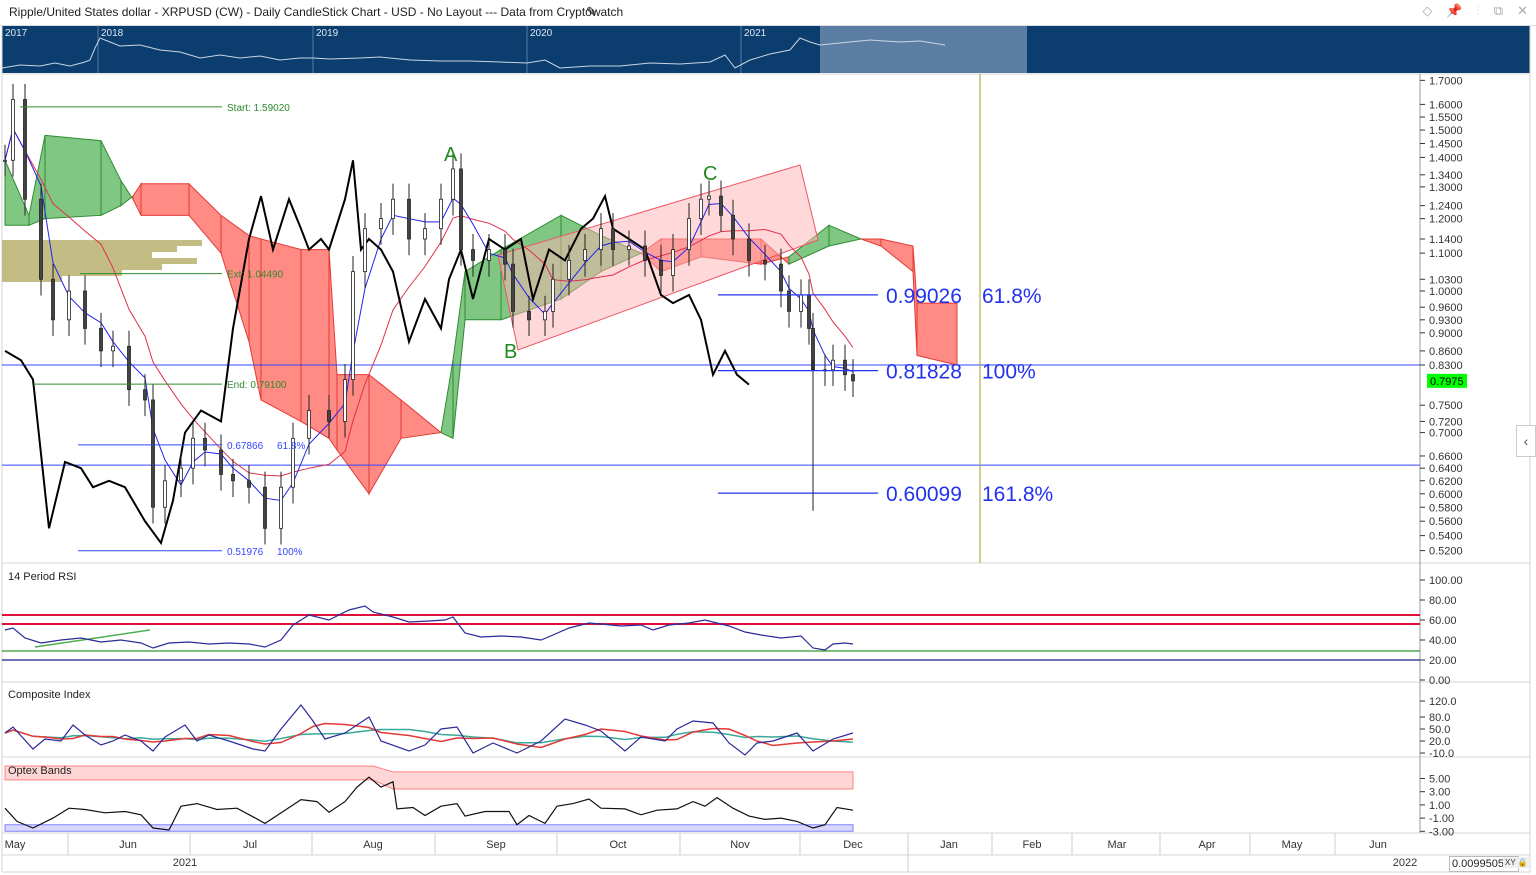 This screenshot has height=875, width=1536. I want to click on rsi-tick-label: 60.00, so click(1443, 621).